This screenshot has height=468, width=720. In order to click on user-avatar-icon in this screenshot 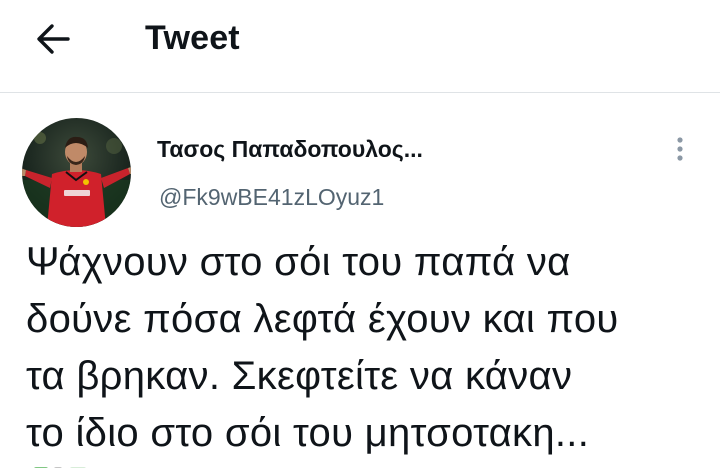, I will do `click(76, 172)`.